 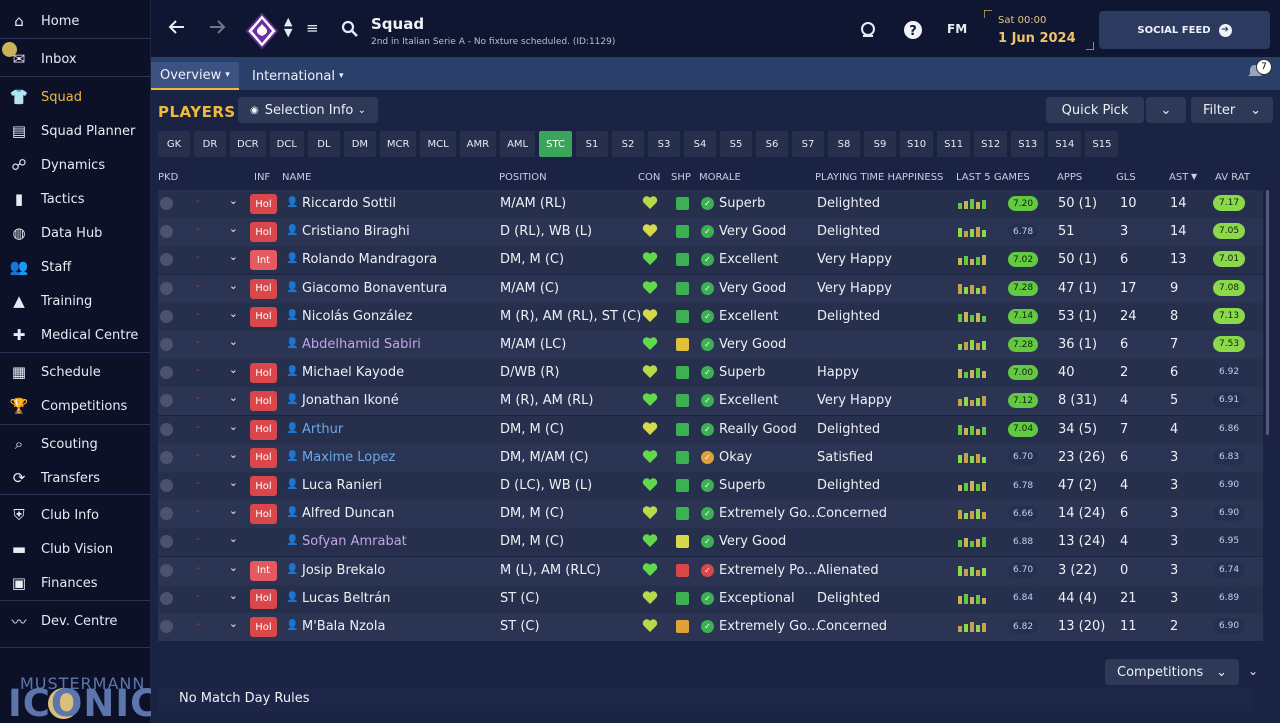 What do you see at coordinates (75, 335) in the screenshot?
I see `sidebar-item-medical-centre: ✚ Medical Centre` at bounding box center [75, 335].